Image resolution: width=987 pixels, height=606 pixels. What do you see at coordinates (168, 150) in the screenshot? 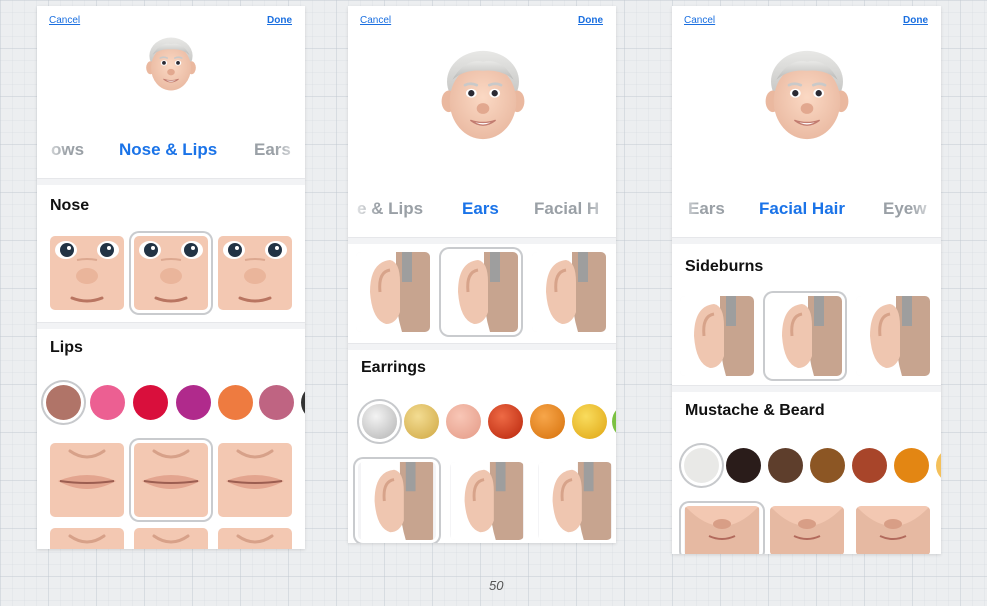
I see `tab-nose-lips: Nose & Lips` at bounding box center [168, 150].